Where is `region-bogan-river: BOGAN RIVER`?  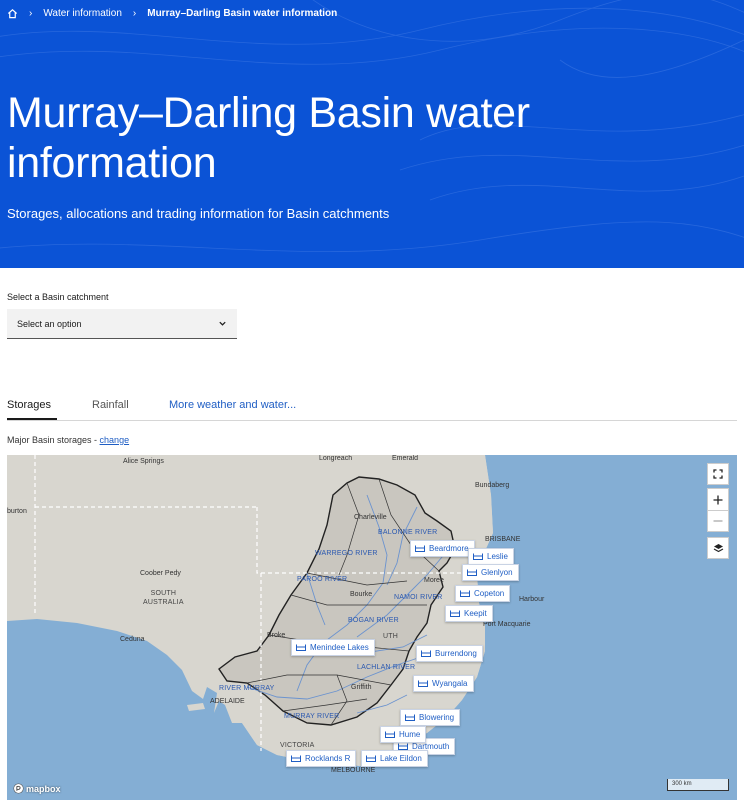
region-bogan-river: BOGAN RIVER is located at coordinates (373, 620).